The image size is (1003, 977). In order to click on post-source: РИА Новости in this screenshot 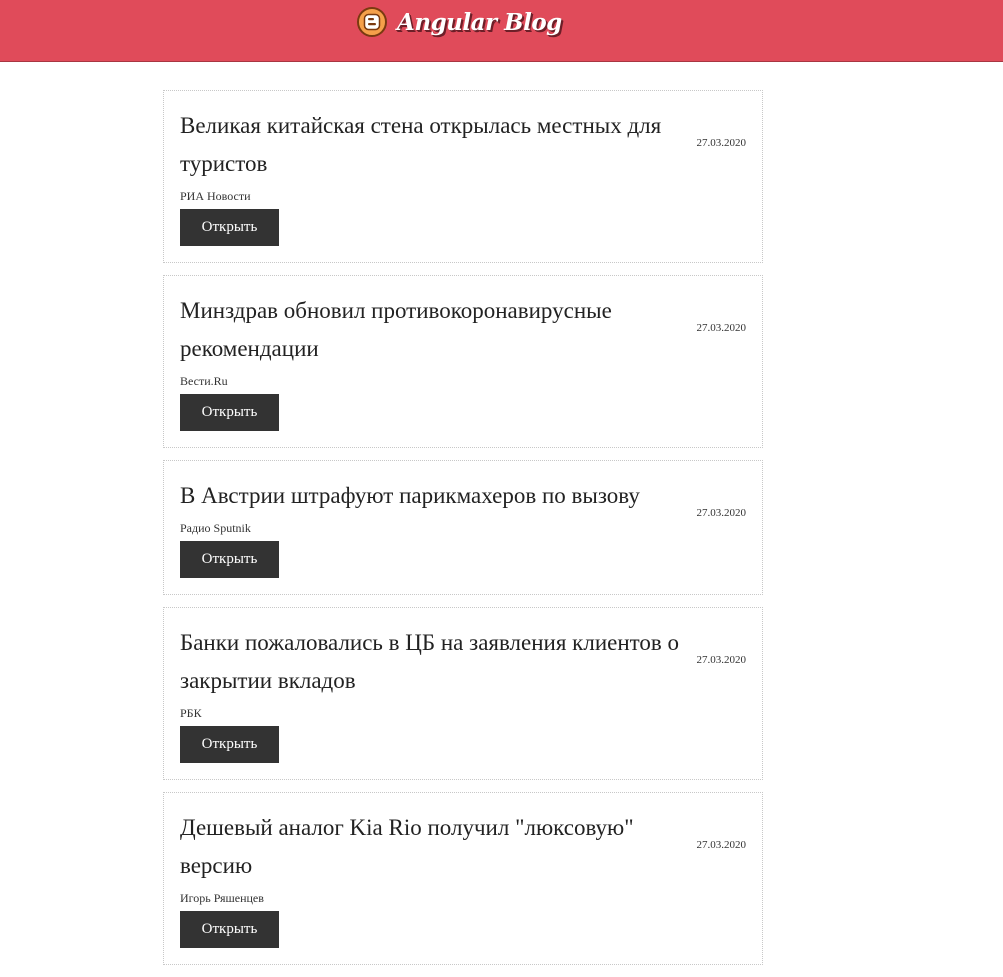, I will do `click(215, 196)`.